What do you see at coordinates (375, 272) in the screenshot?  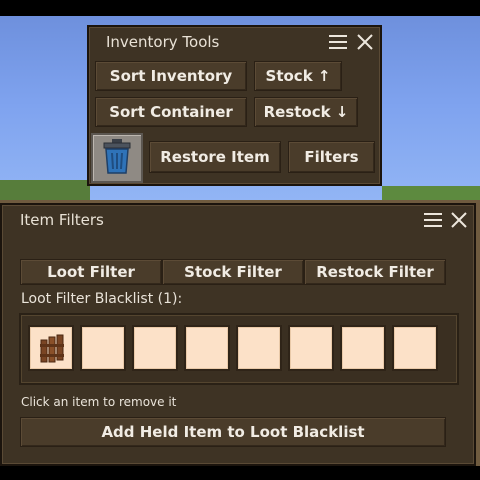 I see `tab-restock-filter: Restock Filter` at bounding box center [375, 272].